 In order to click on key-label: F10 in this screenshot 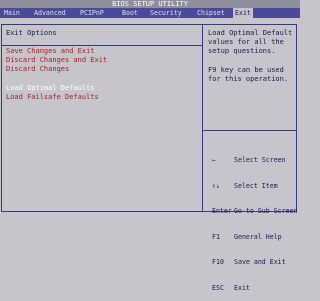, I will do `click(218, 262)`.